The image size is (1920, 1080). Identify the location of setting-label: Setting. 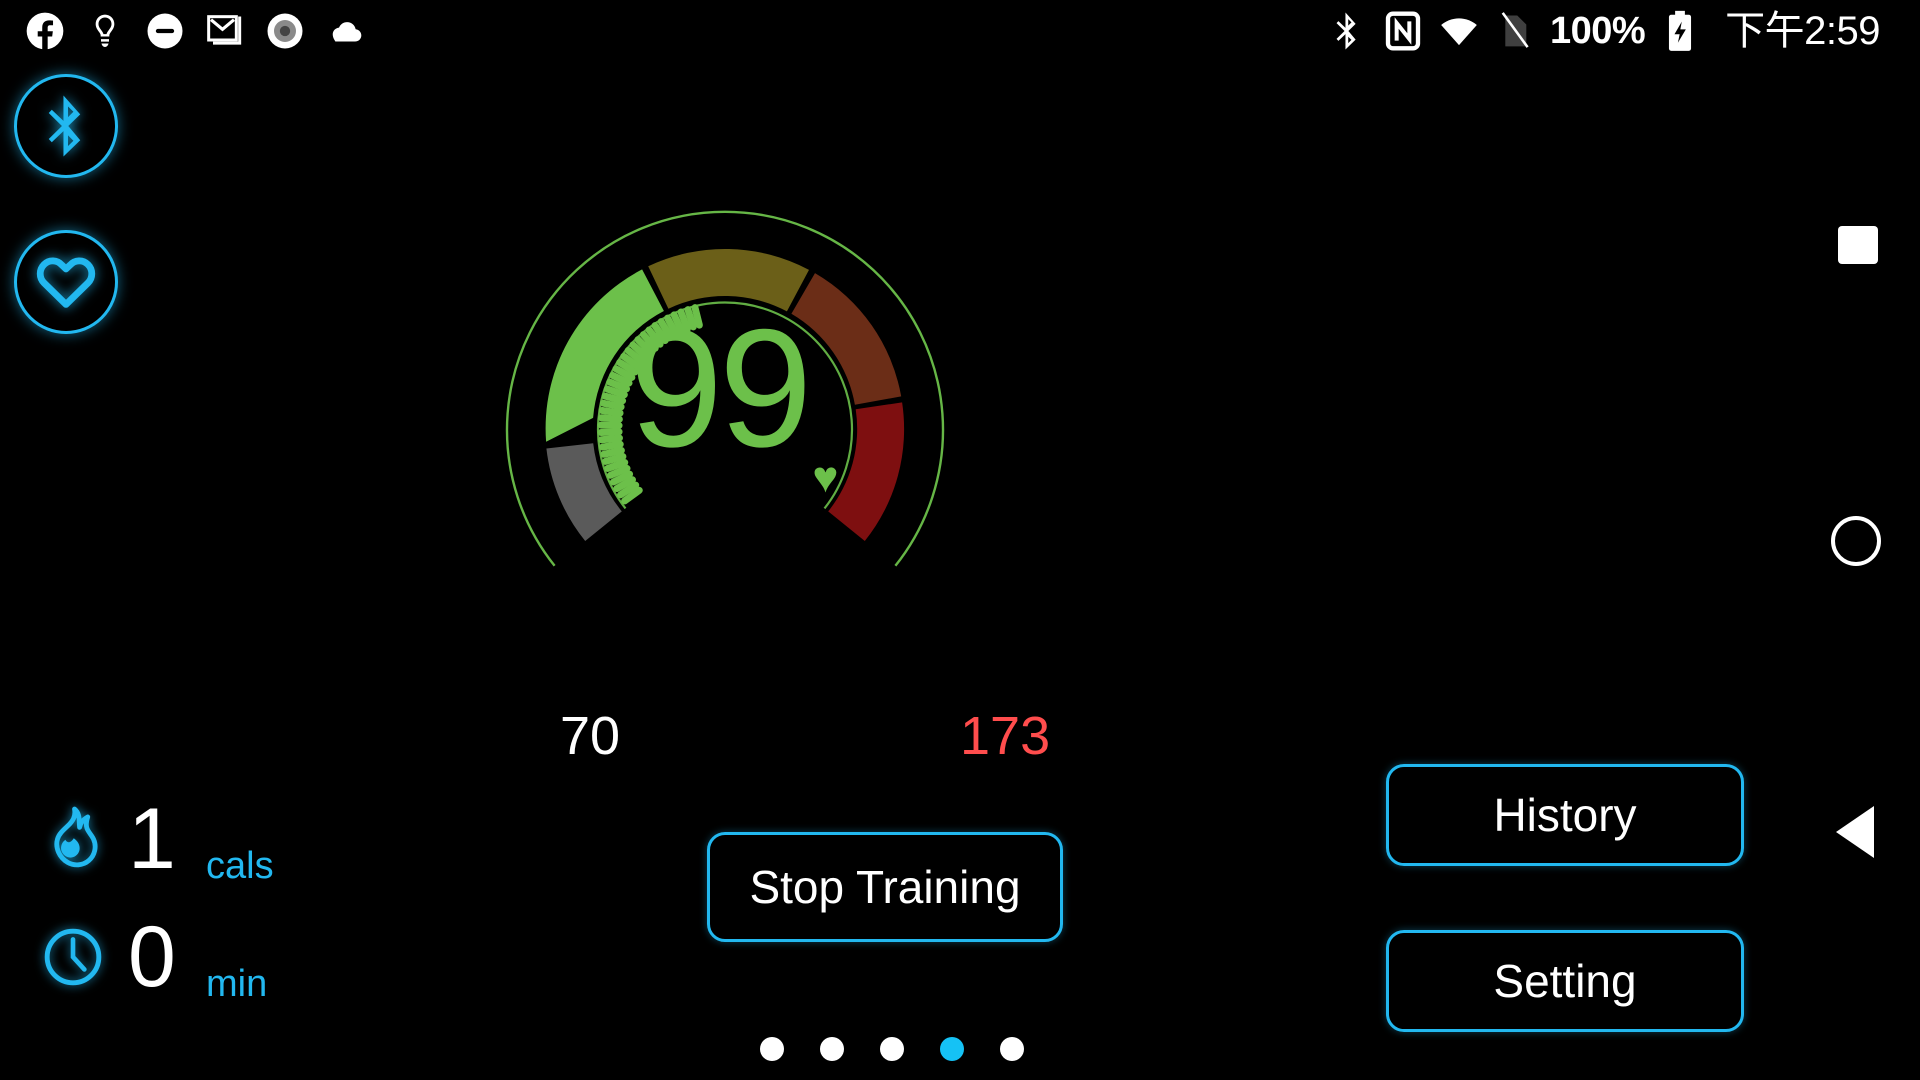
(1565, 981).